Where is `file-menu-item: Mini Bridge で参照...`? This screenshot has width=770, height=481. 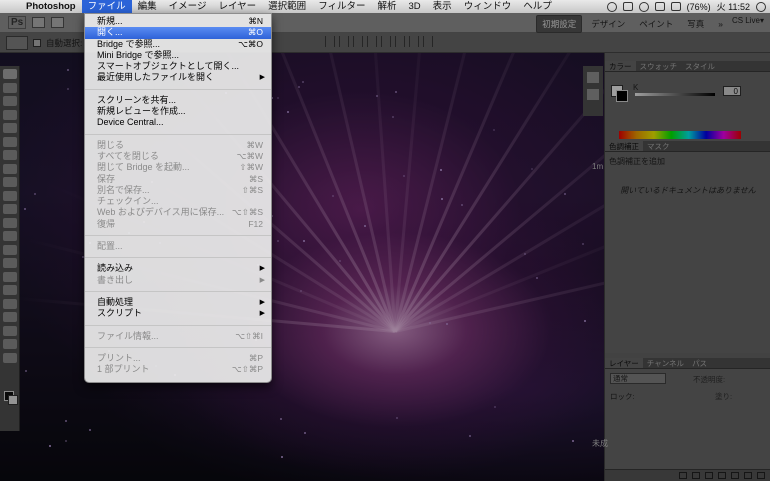 file-menu-item: Mini Bridge で参照... is located at coordinates (178, 55).